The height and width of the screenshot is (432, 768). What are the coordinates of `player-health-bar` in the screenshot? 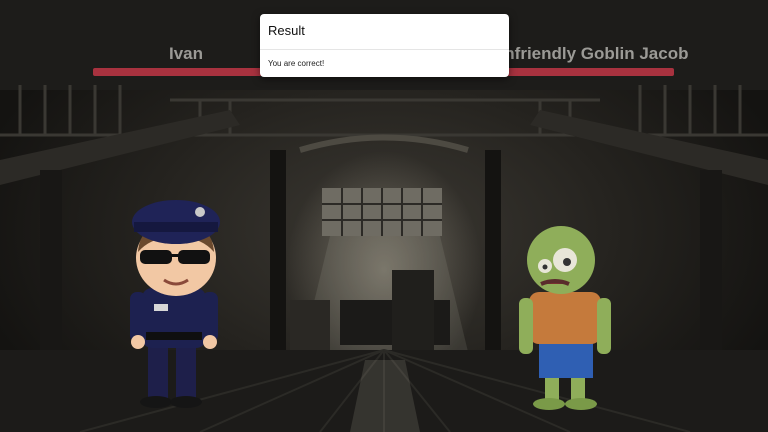 It's located at (178, 72).